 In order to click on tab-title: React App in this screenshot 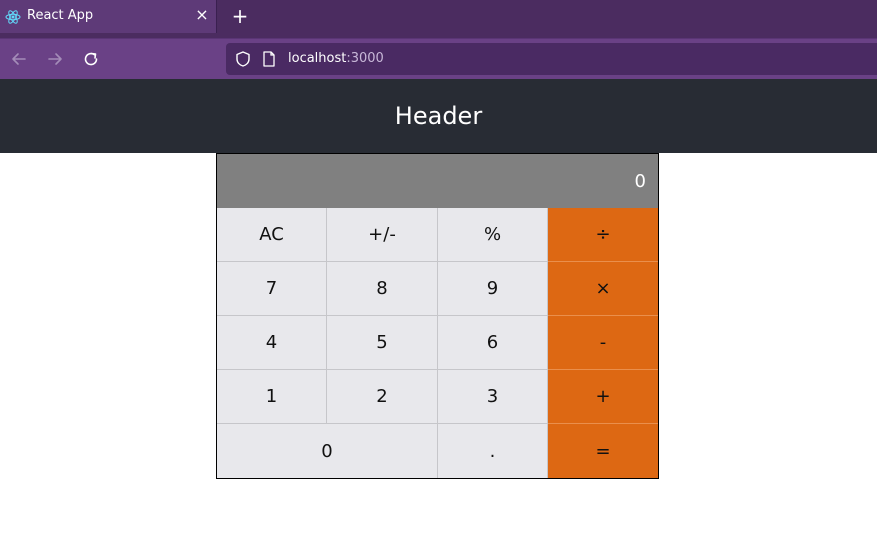, I will do `click(60, 15)`.